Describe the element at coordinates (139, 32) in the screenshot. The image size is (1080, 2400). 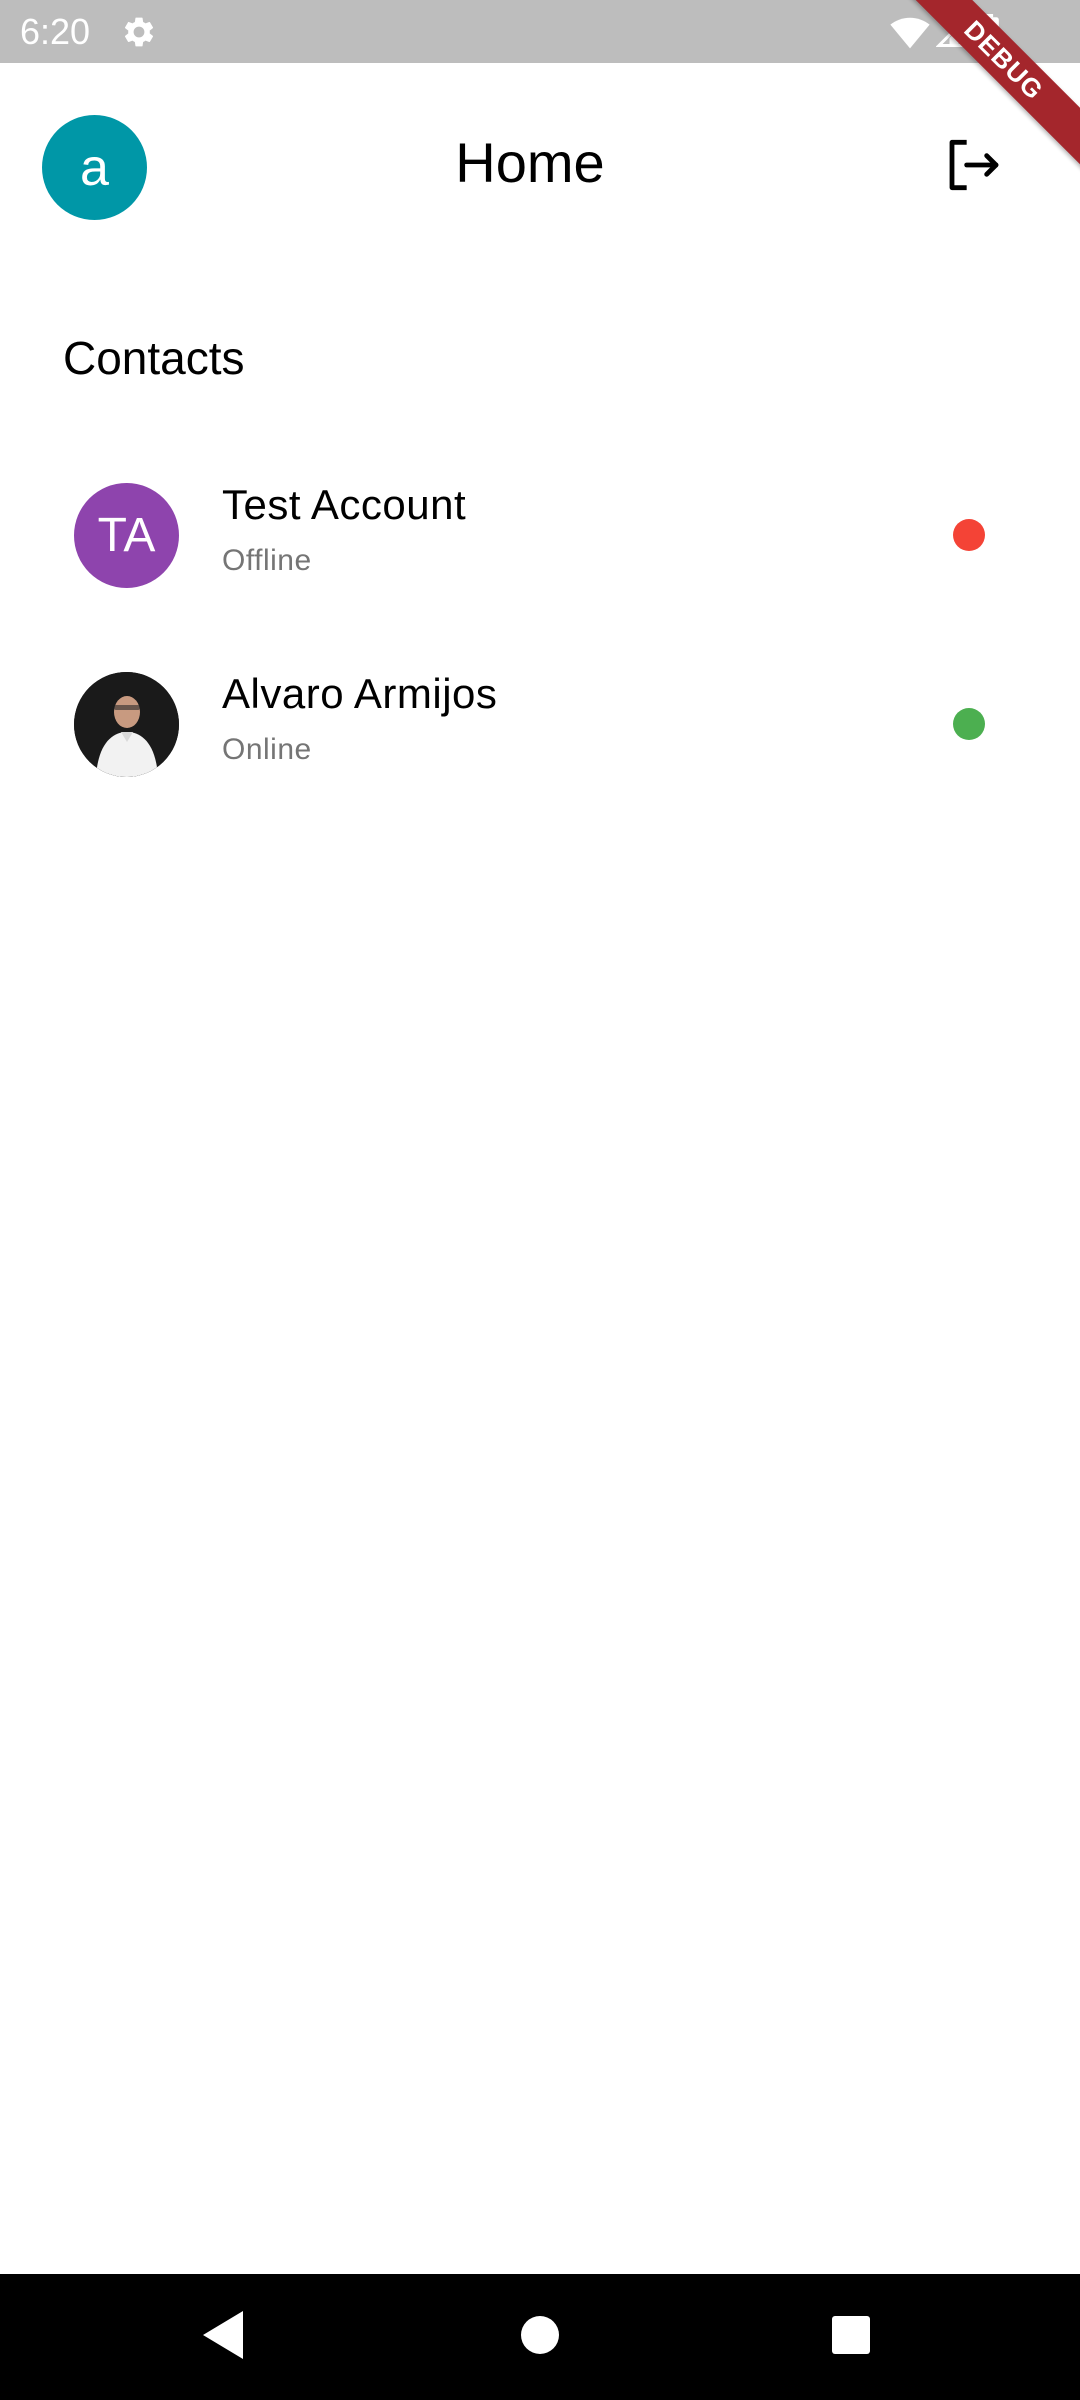
I see `gear-icon` at that location.